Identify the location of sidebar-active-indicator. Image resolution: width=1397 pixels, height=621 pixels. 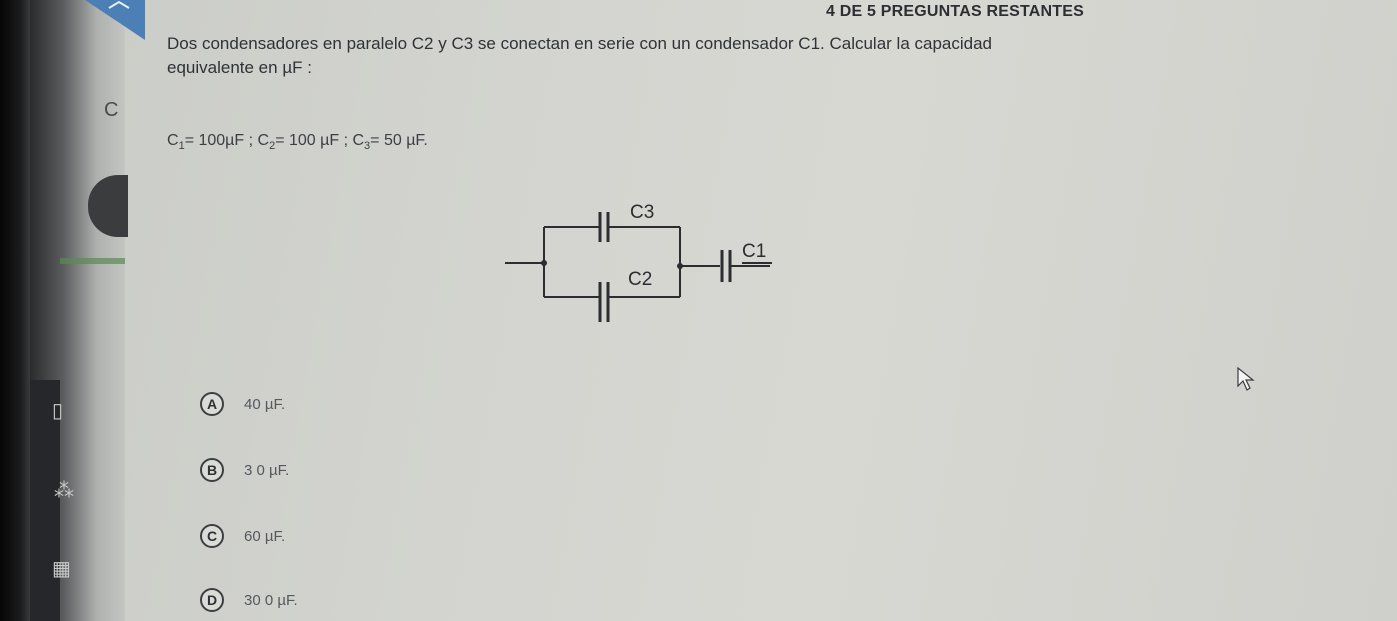
(92, 261).